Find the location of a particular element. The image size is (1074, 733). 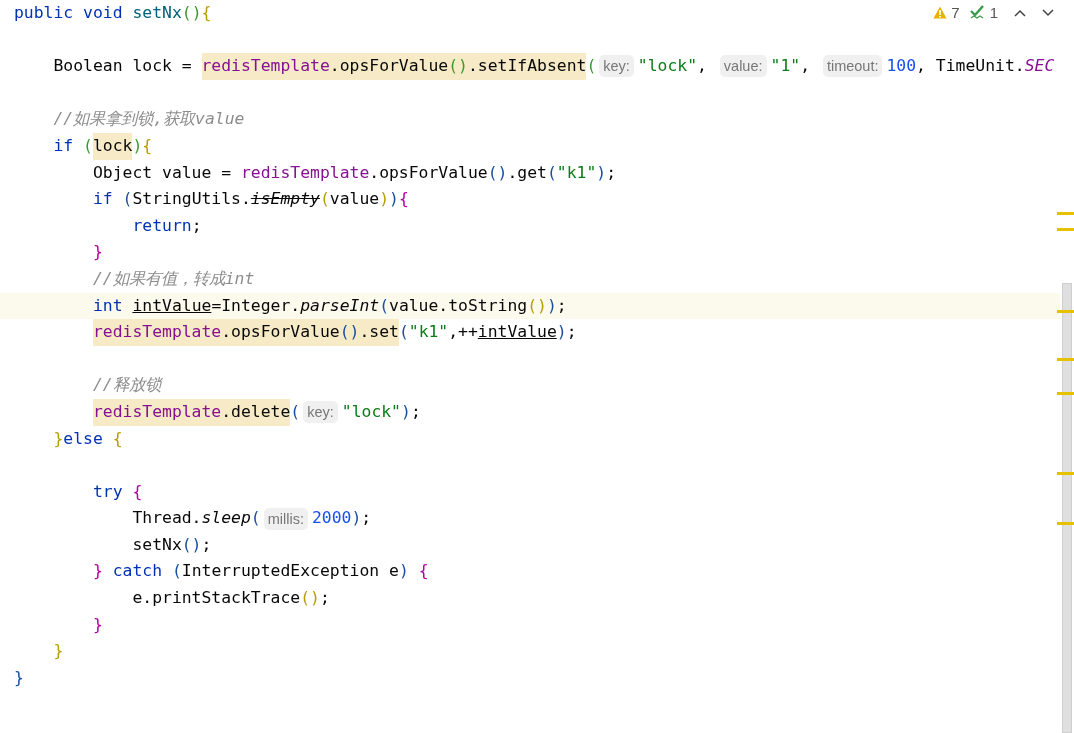

code-text: .get is located at coordinates (527, 172).